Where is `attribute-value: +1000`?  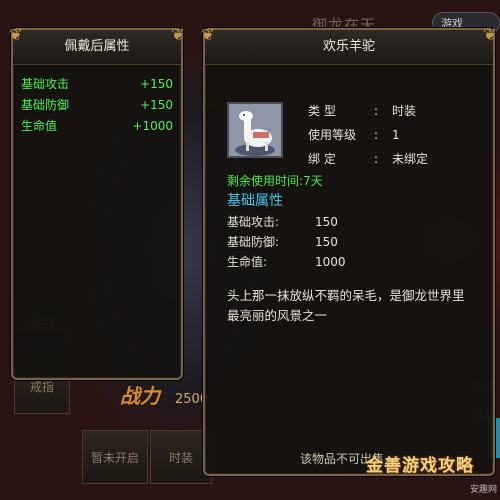 attribute-value: +1000 is located at coordinates (152, 126).